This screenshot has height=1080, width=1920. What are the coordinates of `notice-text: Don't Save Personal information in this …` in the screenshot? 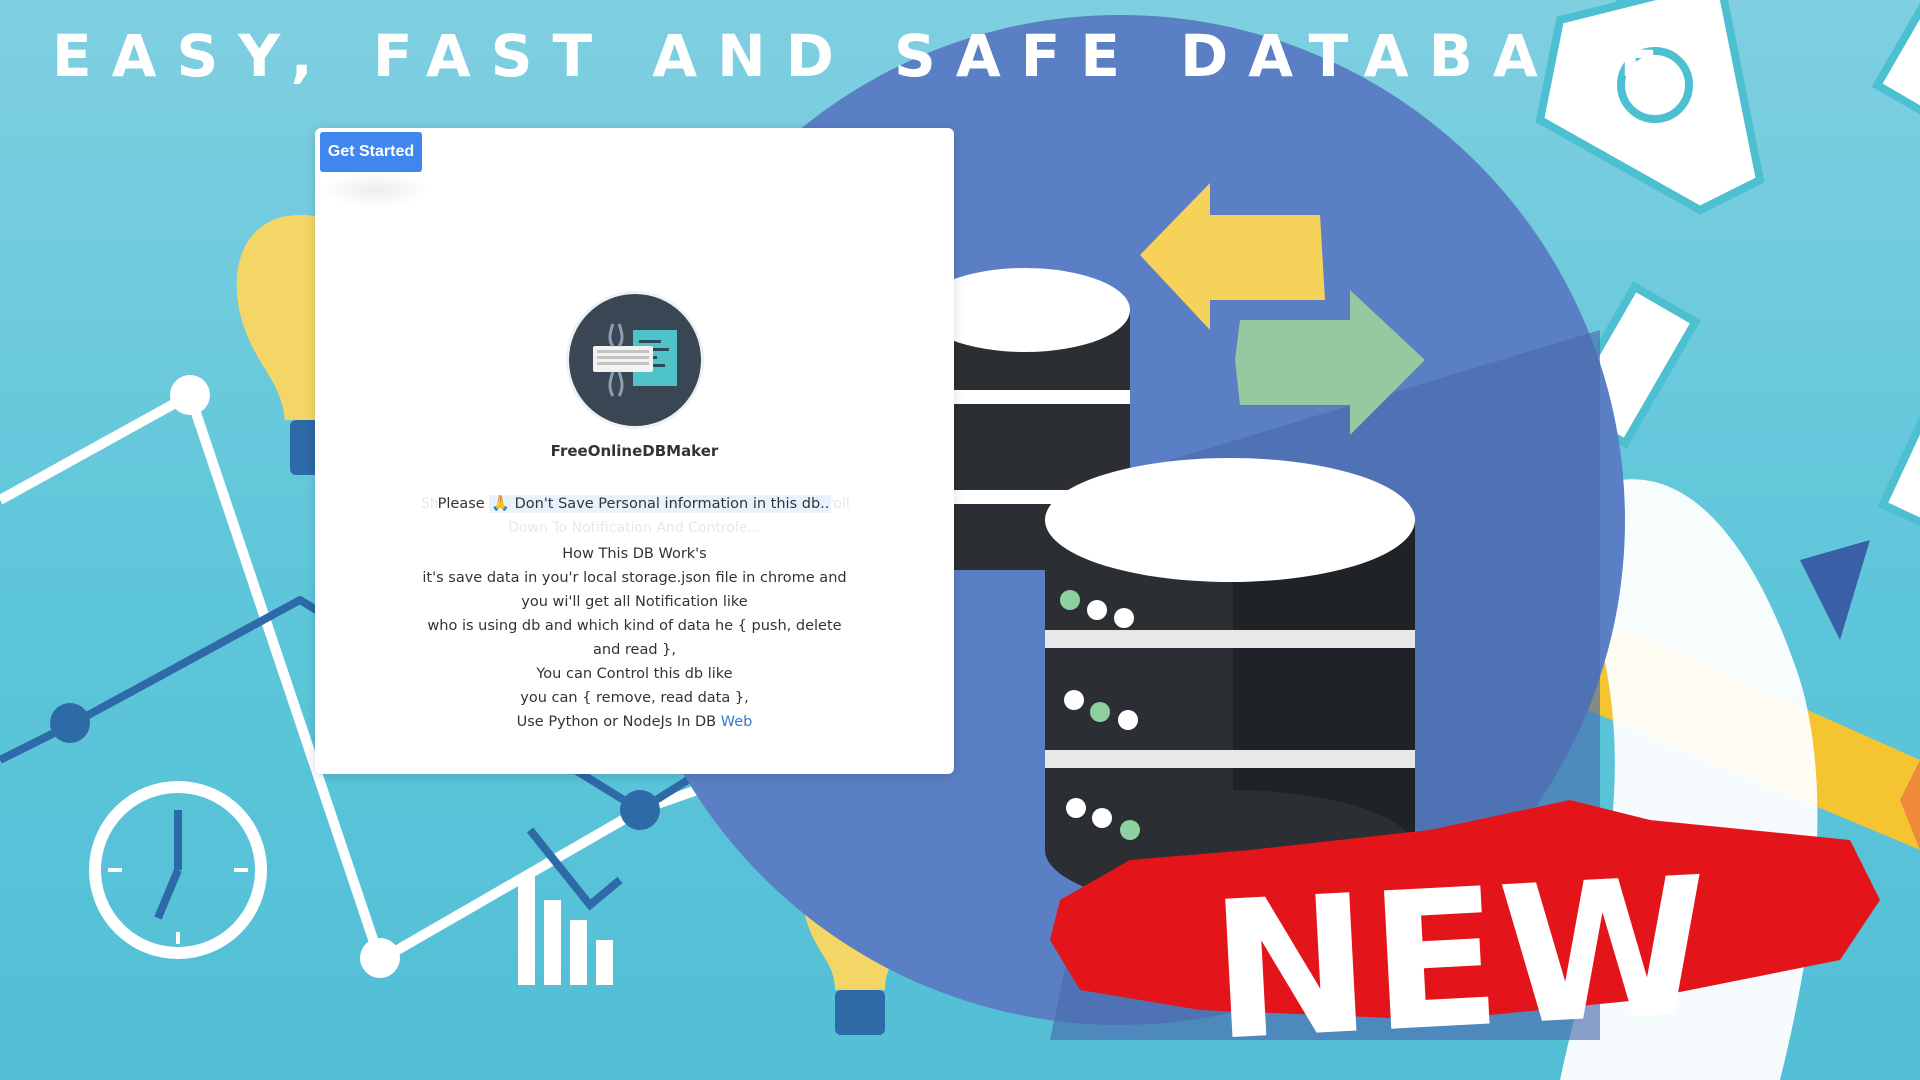 It's located at (672, 504).